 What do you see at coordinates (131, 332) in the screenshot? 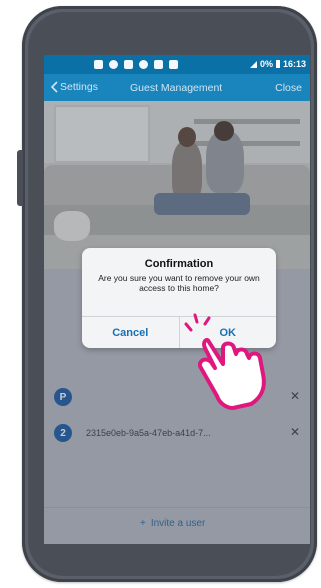
I see `cancel-button: Cancel` at bounding box center [131, 332].